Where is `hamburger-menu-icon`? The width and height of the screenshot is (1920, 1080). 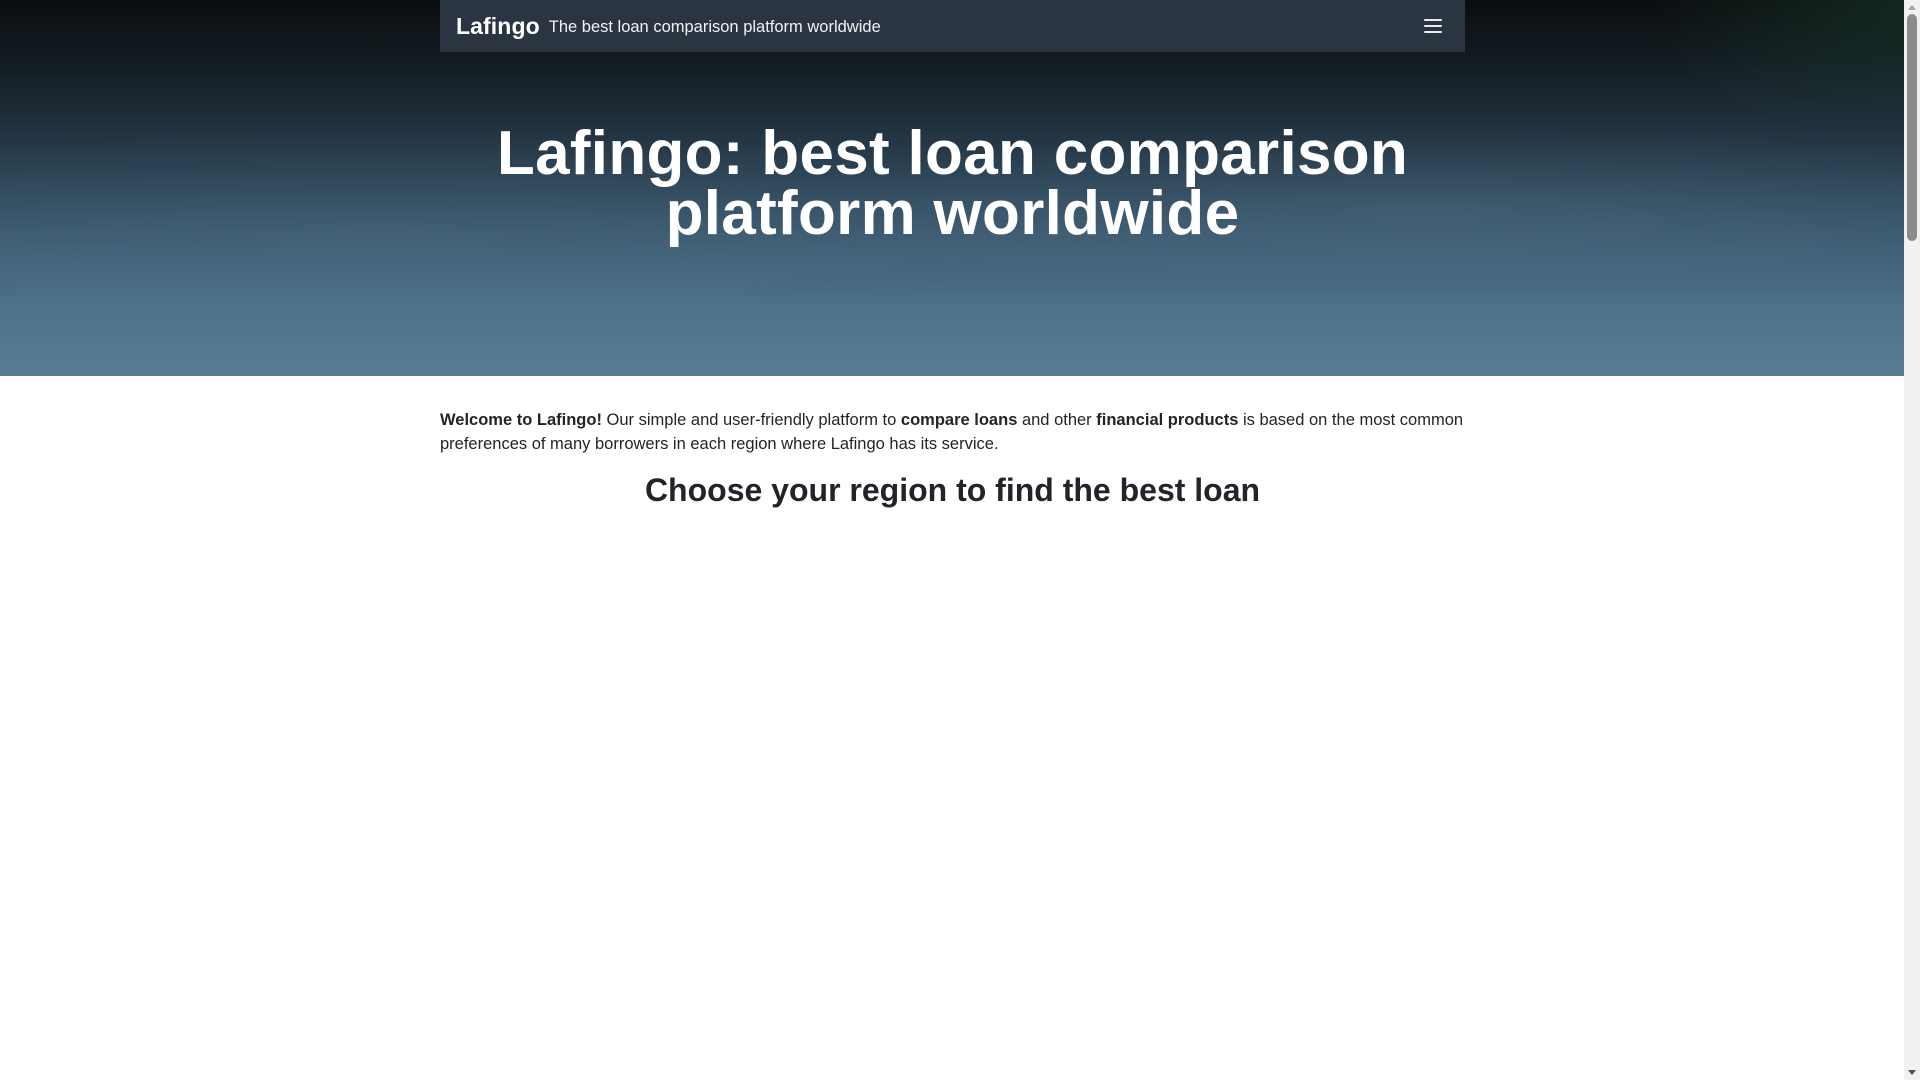 hamburger-menu-icon is located at coordinates (1435, 26).